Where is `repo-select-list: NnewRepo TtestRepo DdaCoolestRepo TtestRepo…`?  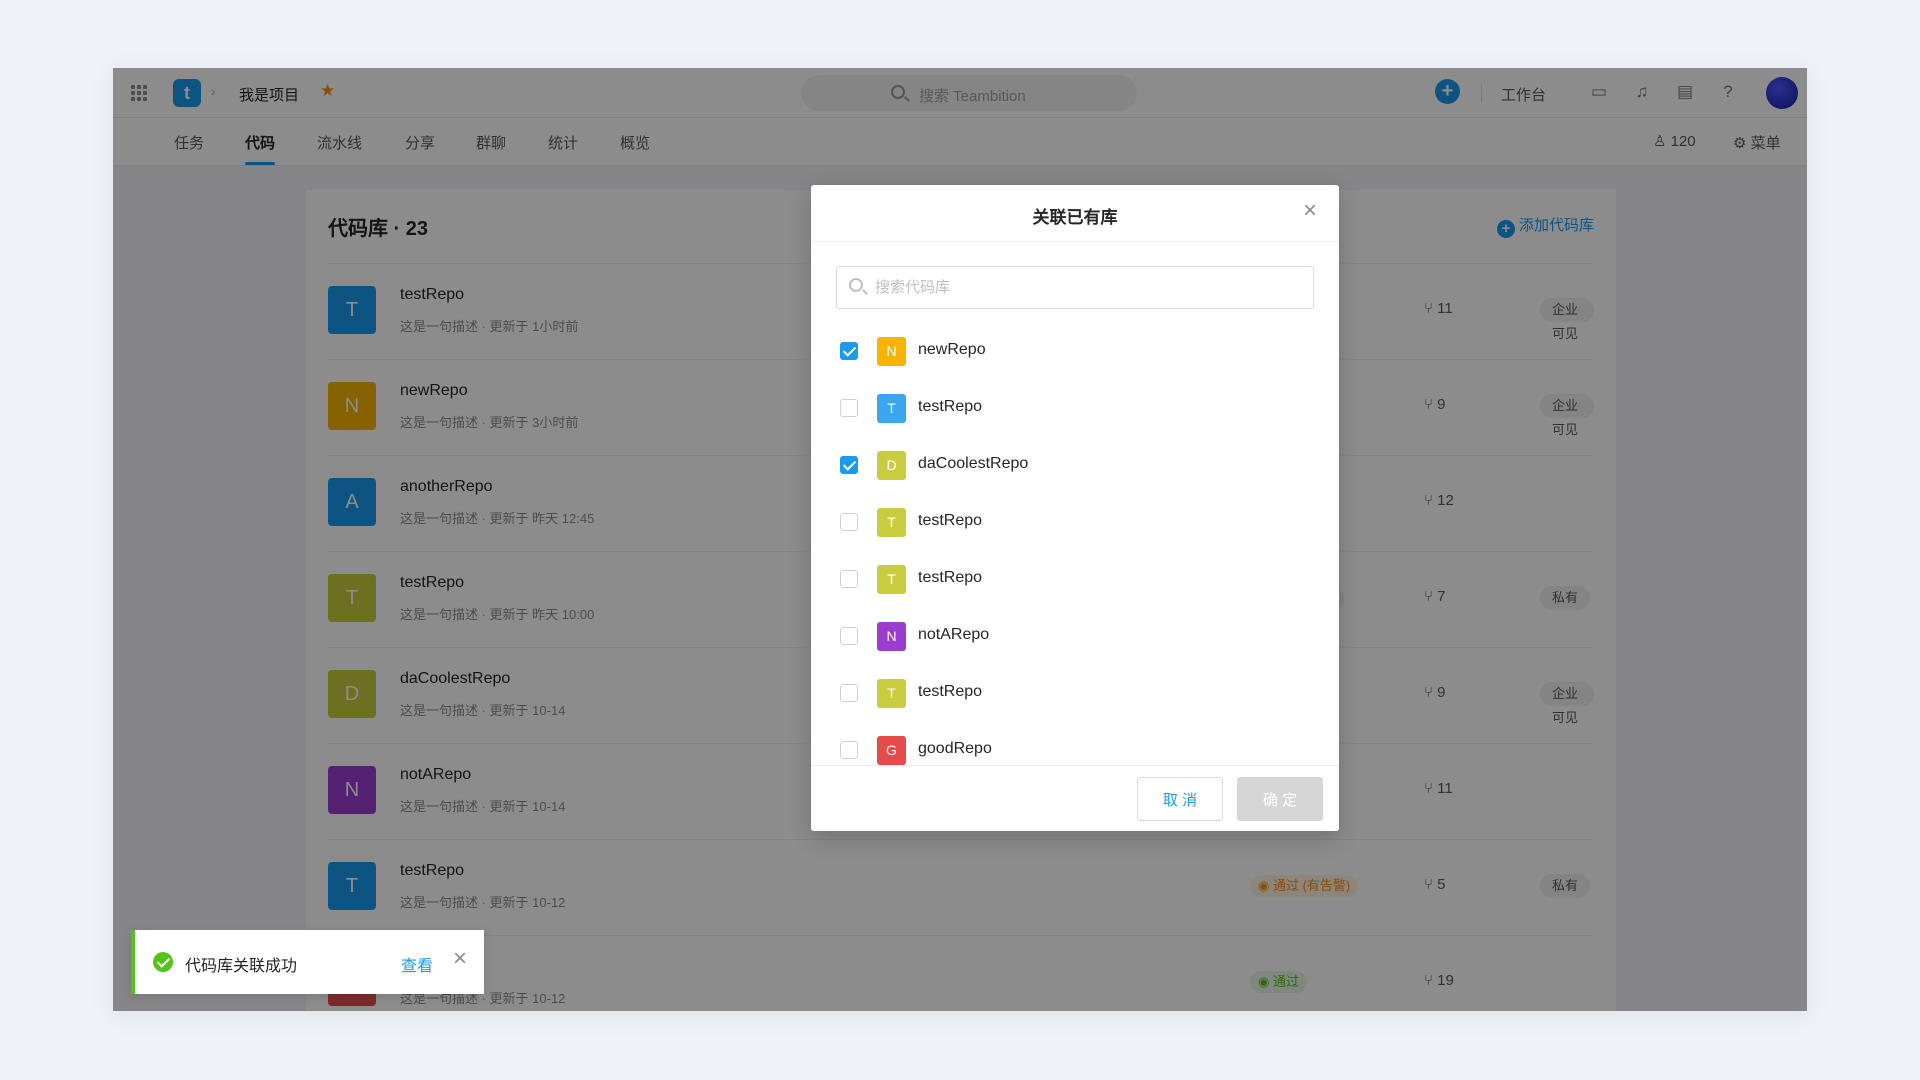 repo-select-list: NnewRepo TtestRepo DdaCoolestRepo TtestRepo… is located at coordinates (1075, 543).